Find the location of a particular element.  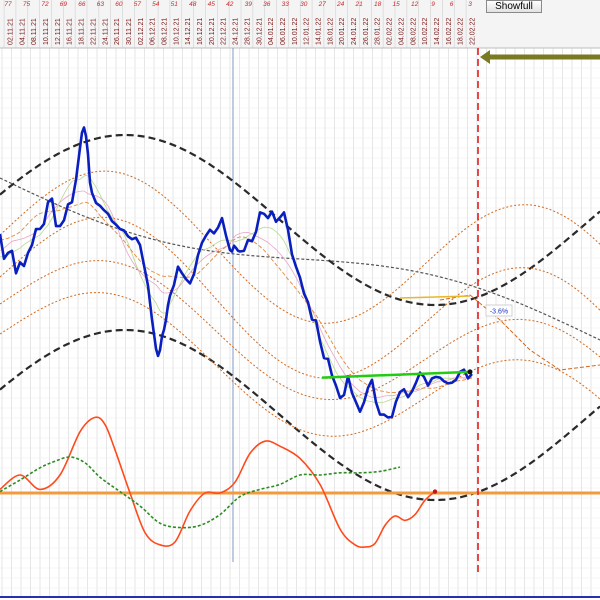

showfull-button: Showfull is located at coordinates (514, 6).